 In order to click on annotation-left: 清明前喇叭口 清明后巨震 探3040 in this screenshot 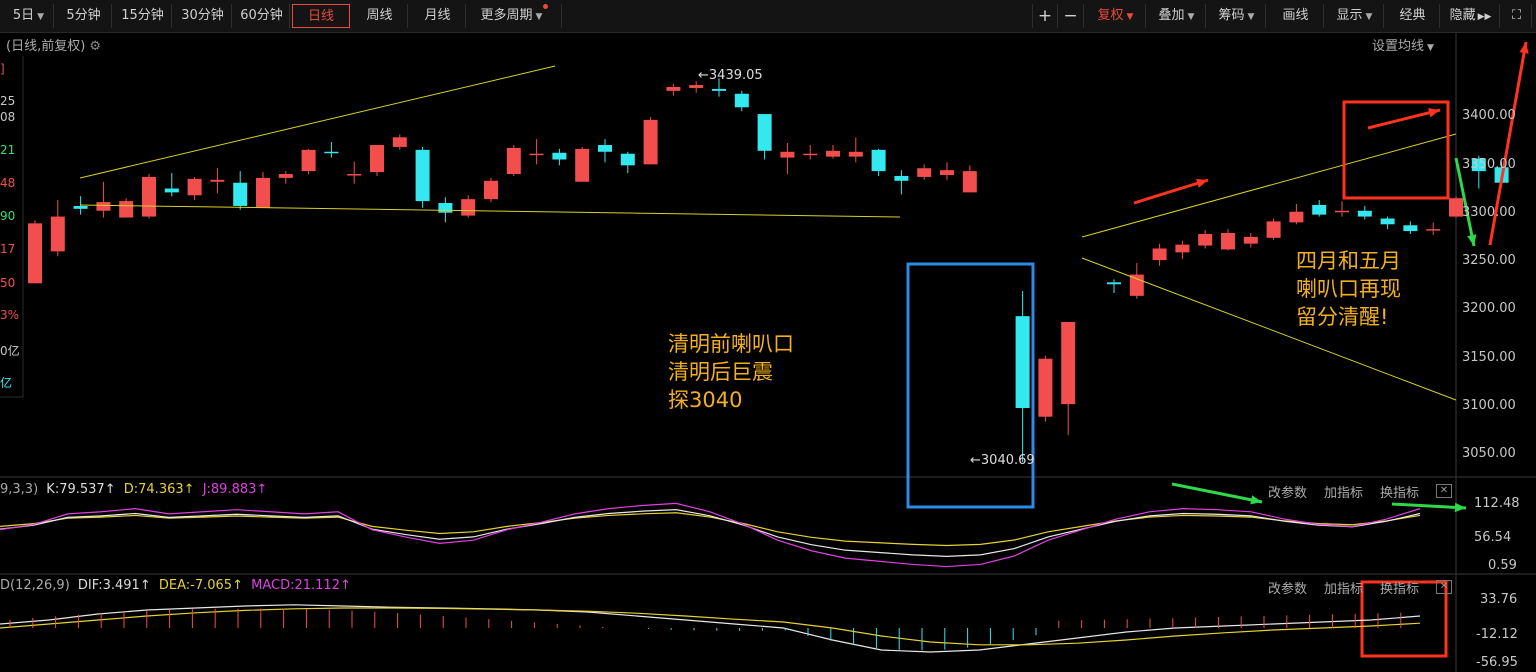, I will do `click(731, 372)`.